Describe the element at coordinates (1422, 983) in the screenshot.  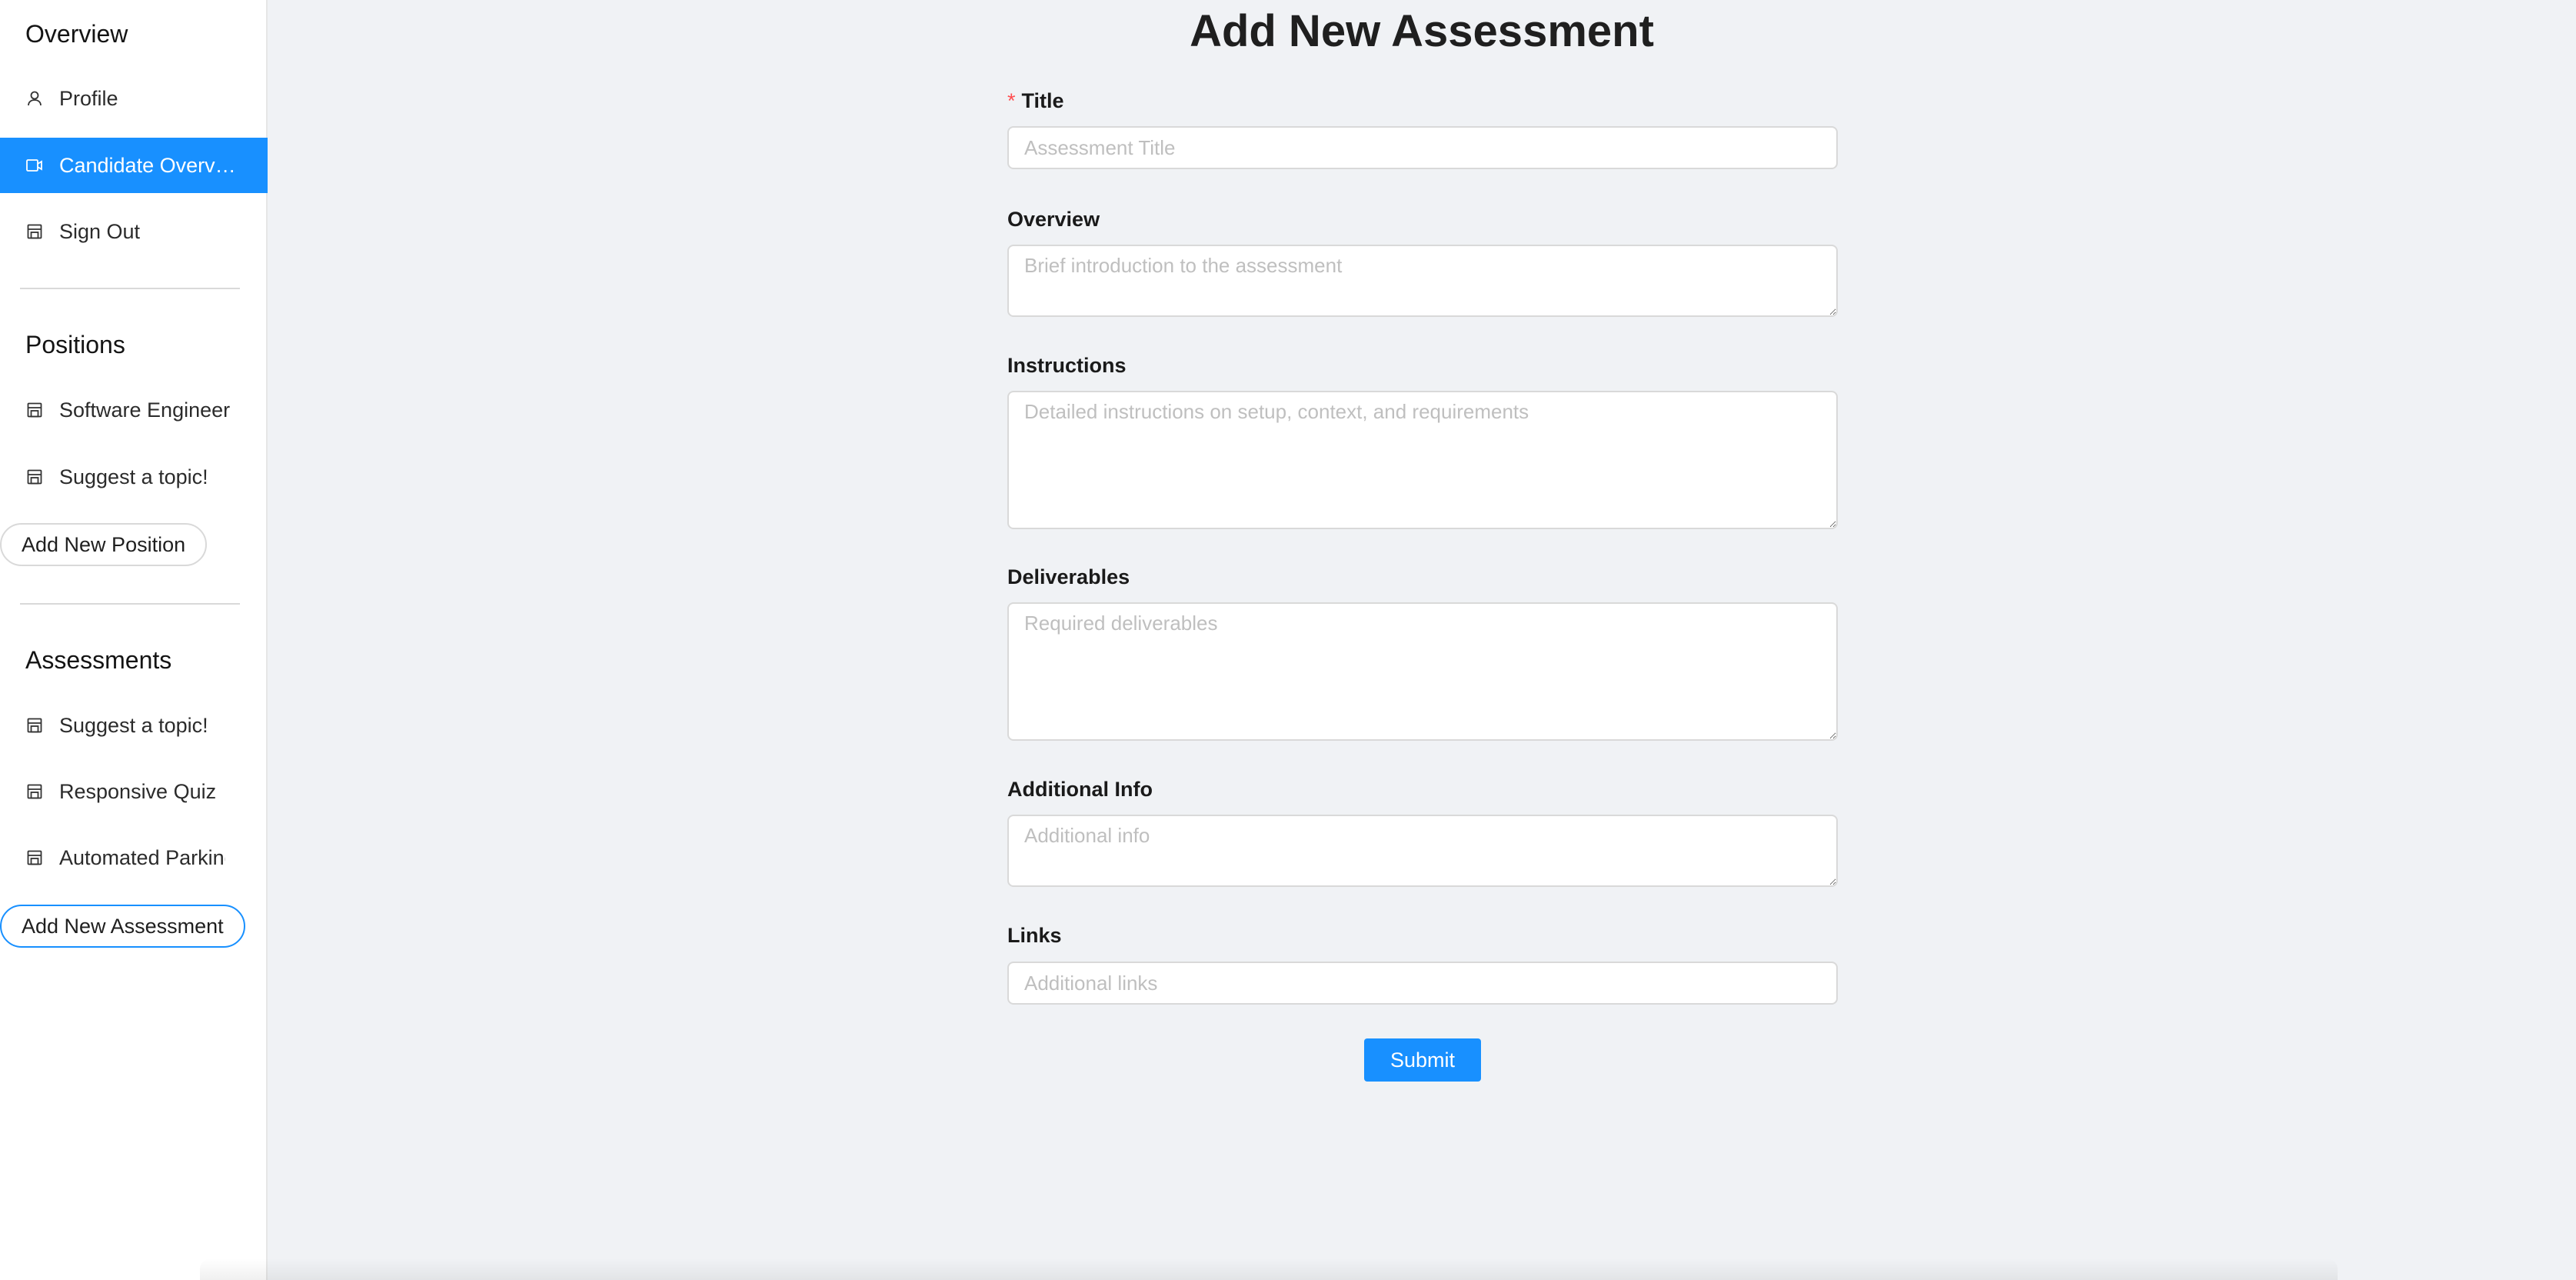
I see `links-input` at that location.